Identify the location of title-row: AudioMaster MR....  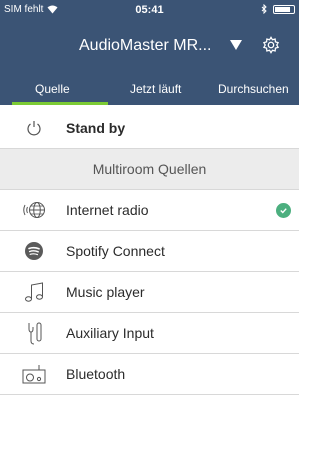
(149, 46).